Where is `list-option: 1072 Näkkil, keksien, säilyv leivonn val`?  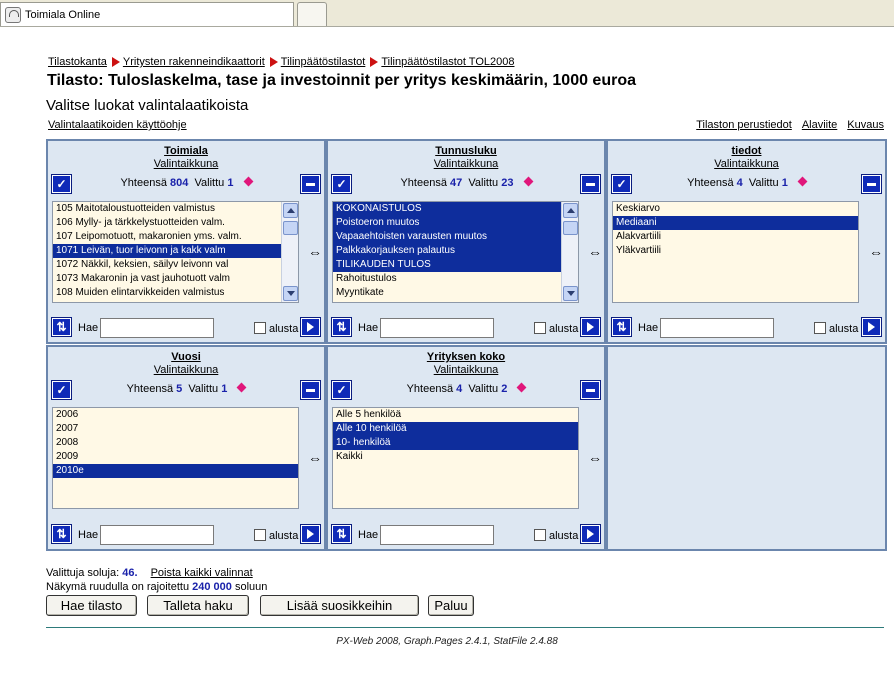
list-option: 1072 Näkkil, keksien, säilyv leivonn val is located at coordinates (175, 265).